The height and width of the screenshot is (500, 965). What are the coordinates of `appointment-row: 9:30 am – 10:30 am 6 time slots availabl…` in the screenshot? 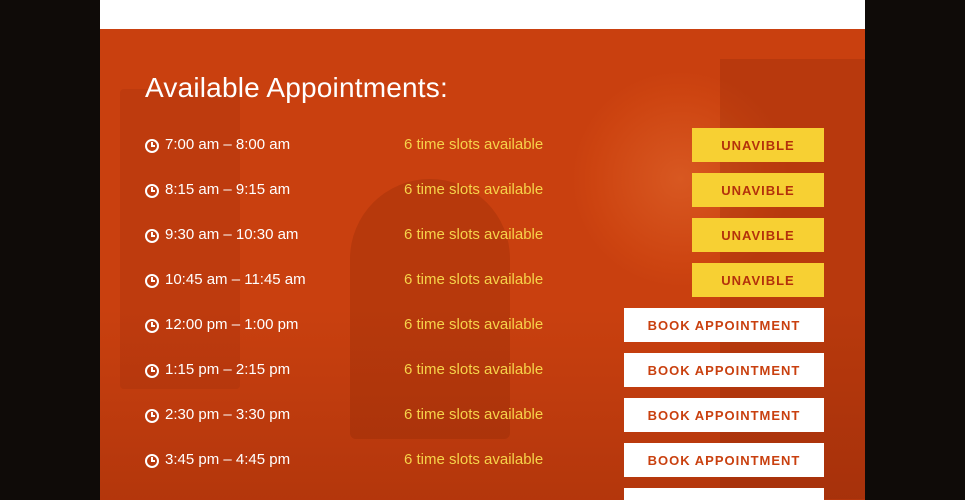 It's located at (482, 236).